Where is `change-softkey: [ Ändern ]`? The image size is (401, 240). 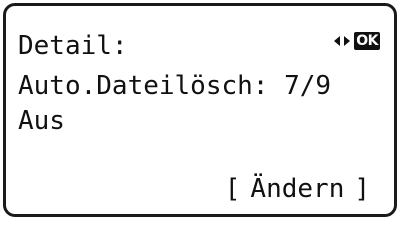 change-softkey: [ Ändern ] is located at coordinates (297, 189).